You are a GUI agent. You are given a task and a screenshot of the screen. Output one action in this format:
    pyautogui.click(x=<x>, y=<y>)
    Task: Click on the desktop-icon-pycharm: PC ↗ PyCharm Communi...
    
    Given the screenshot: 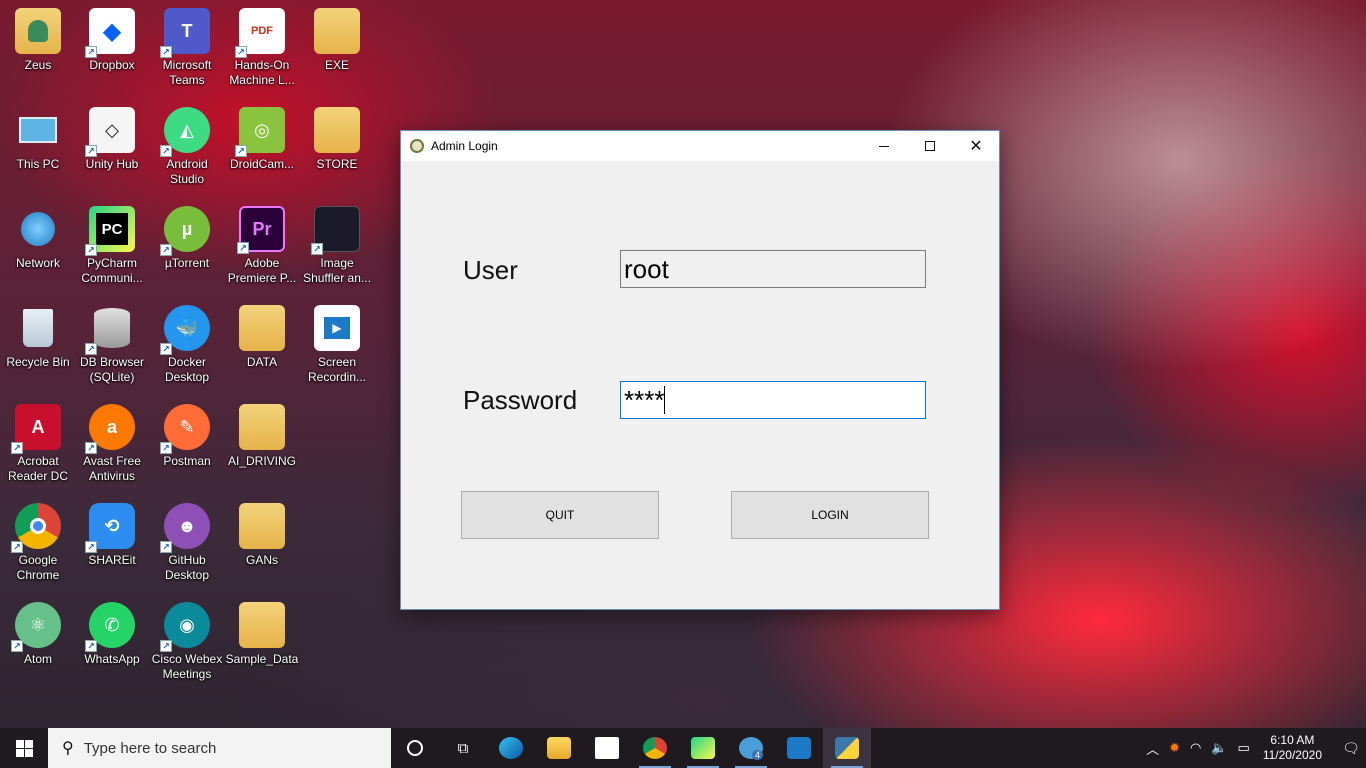 What is the action you would take?
    pyautogui.click(x=112, y=246)
    